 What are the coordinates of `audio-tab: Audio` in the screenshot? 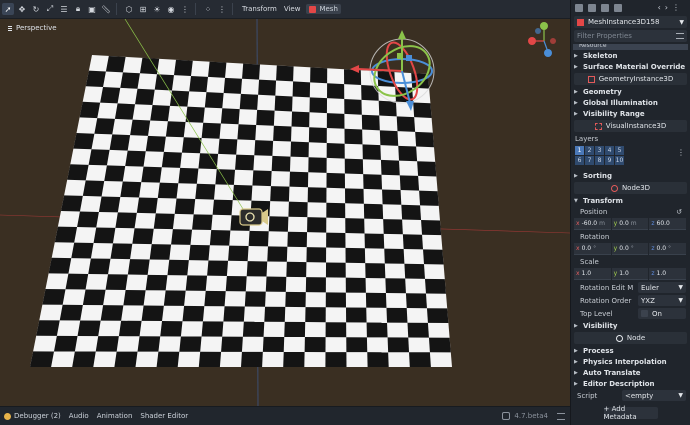 It's located at (79, 416).